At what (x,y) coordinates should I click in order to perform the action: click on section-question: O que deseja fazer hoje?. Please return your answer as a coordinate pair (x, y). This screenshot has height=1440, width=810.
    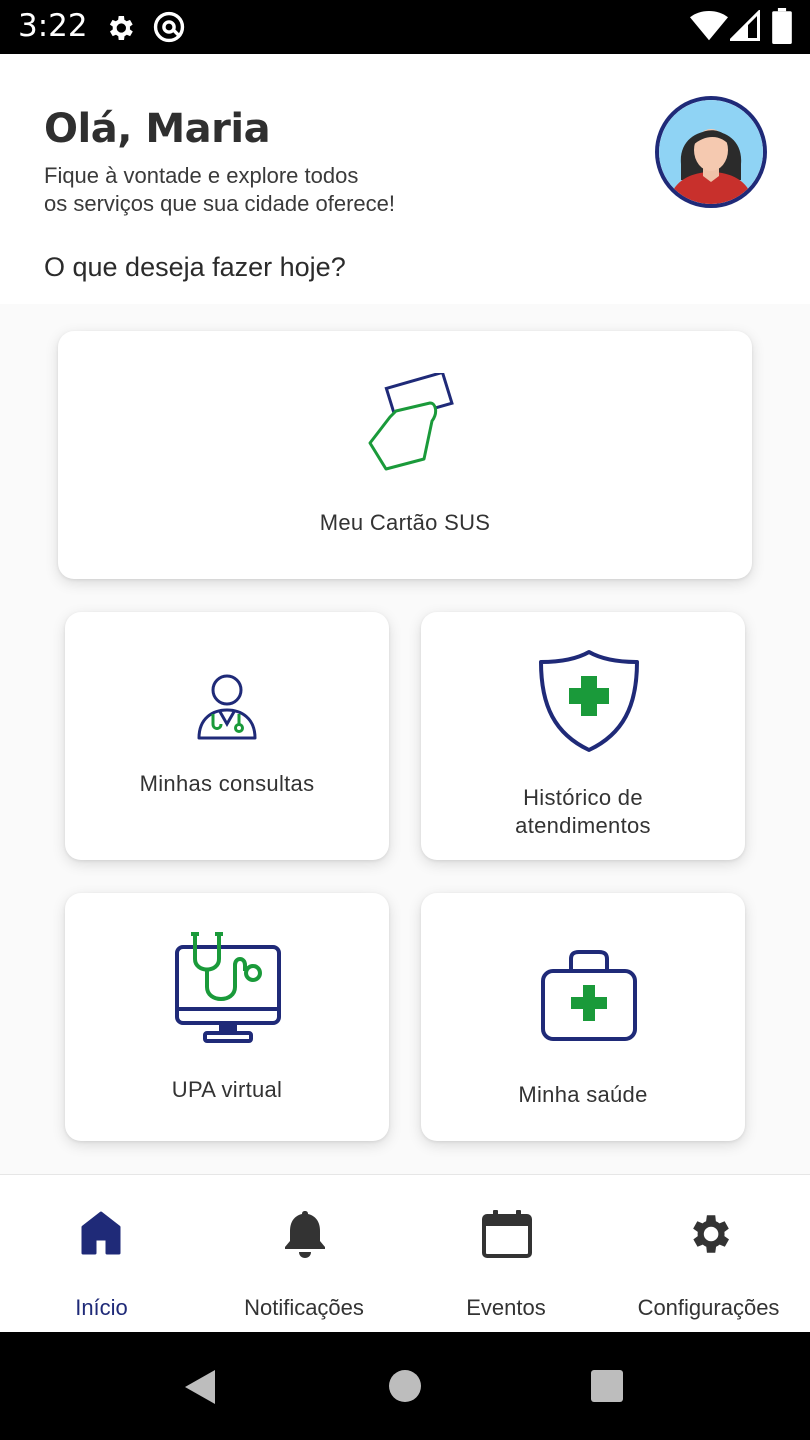
    Looking at the image, I should click on (195, 267).